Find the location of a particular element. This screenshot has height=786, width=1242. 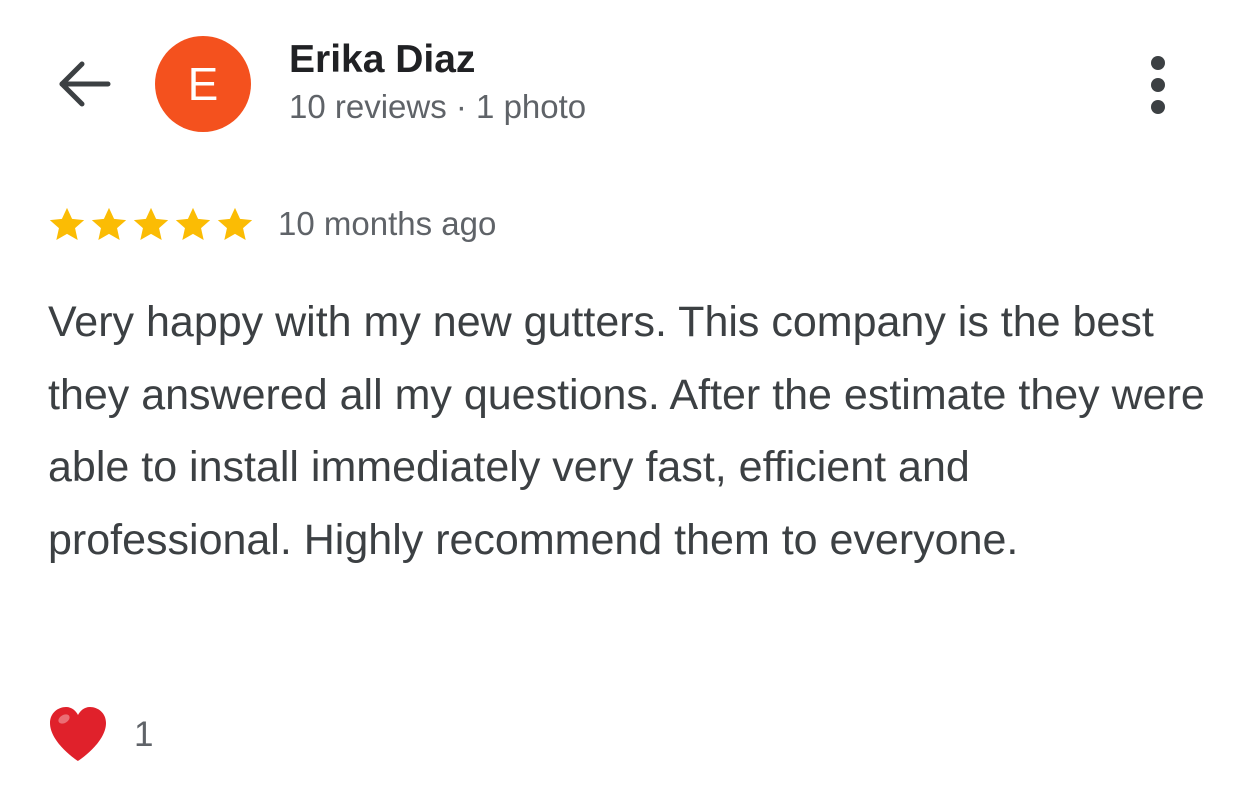

star-rating is located at coordinates (151, 225).